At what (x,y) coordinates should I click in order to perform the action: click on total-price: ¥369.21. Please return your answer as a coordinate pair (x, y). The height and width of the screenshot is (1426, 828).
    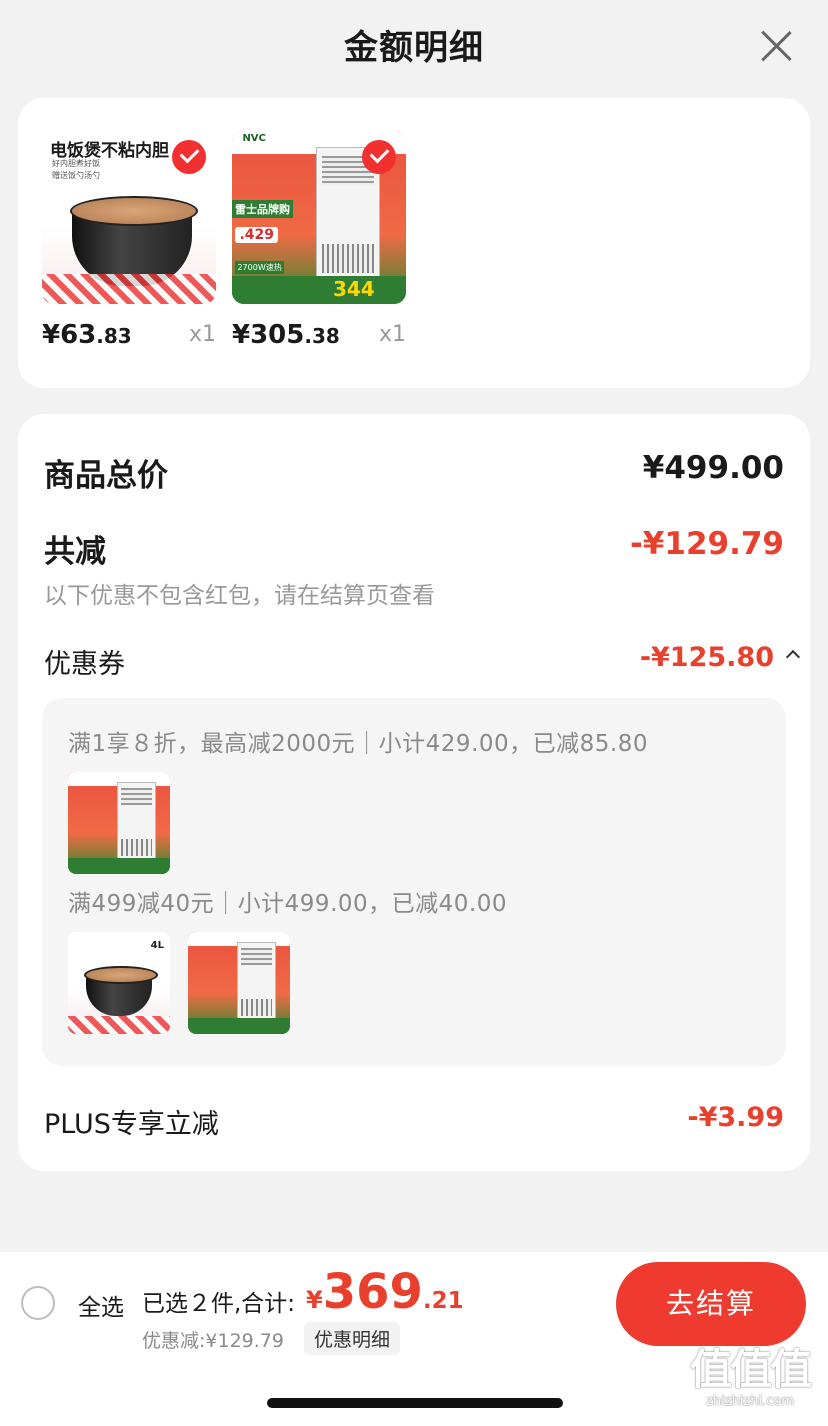
    Looking at the image, I should click on (385, 1292).